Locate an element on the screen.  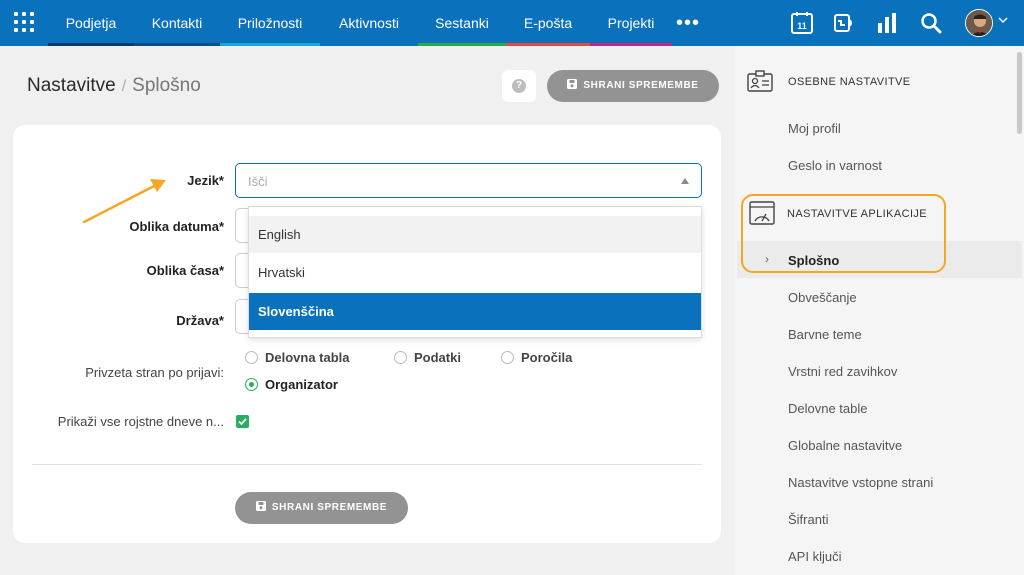
dropdown-option-hrvatski: Hrvatski is located at coordinates (475, 272).